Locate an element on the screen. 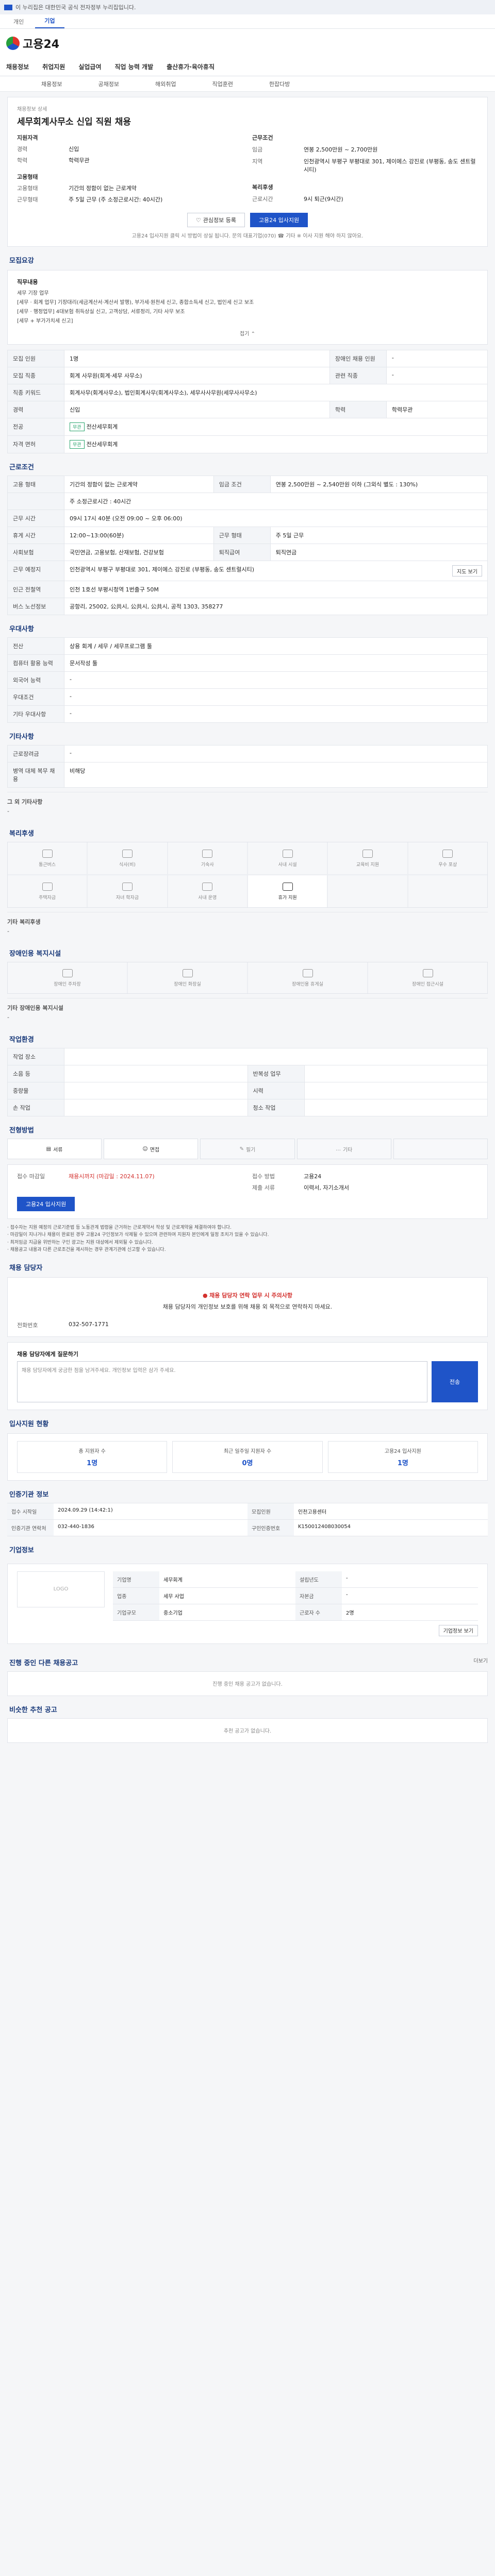 This screenshot has height=2576, width=495. site-logo: 고용24 is located at coordinates (32, 43).